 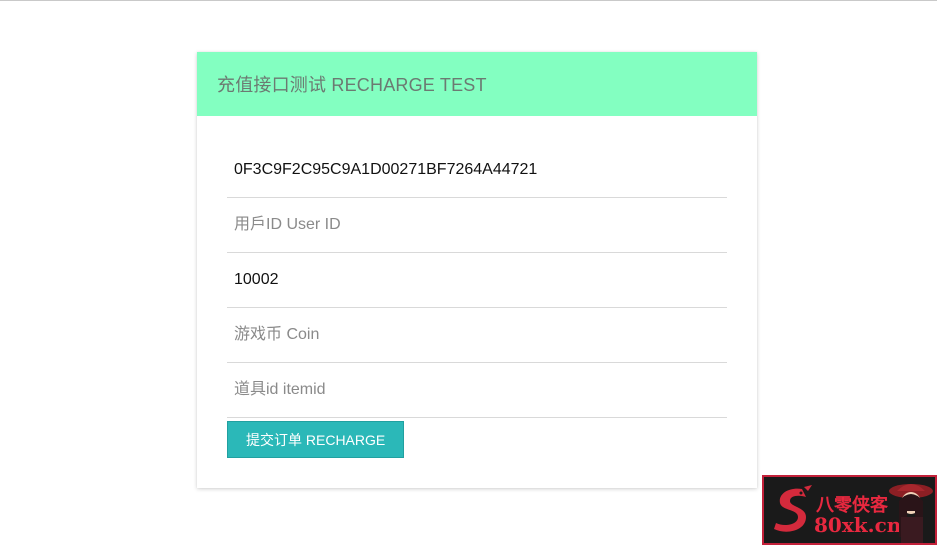 I want to click on itemid-input, so click(x=477, y=390).